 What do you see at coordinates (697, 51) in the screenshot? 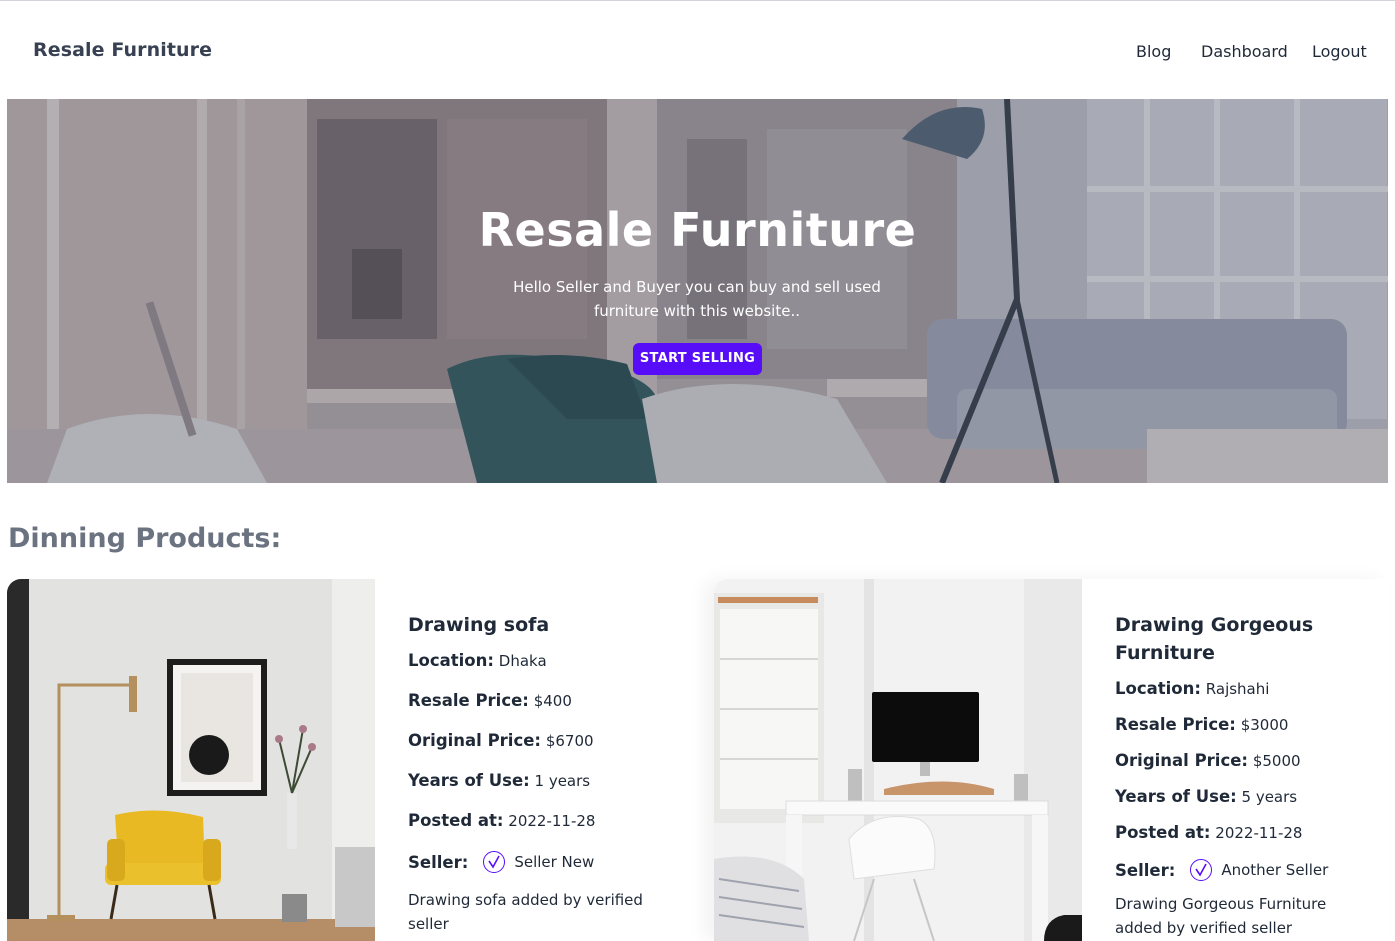
I see `navbar: Resale Furniture Blog Dashboard Logout` at bounding box center [697, 51].